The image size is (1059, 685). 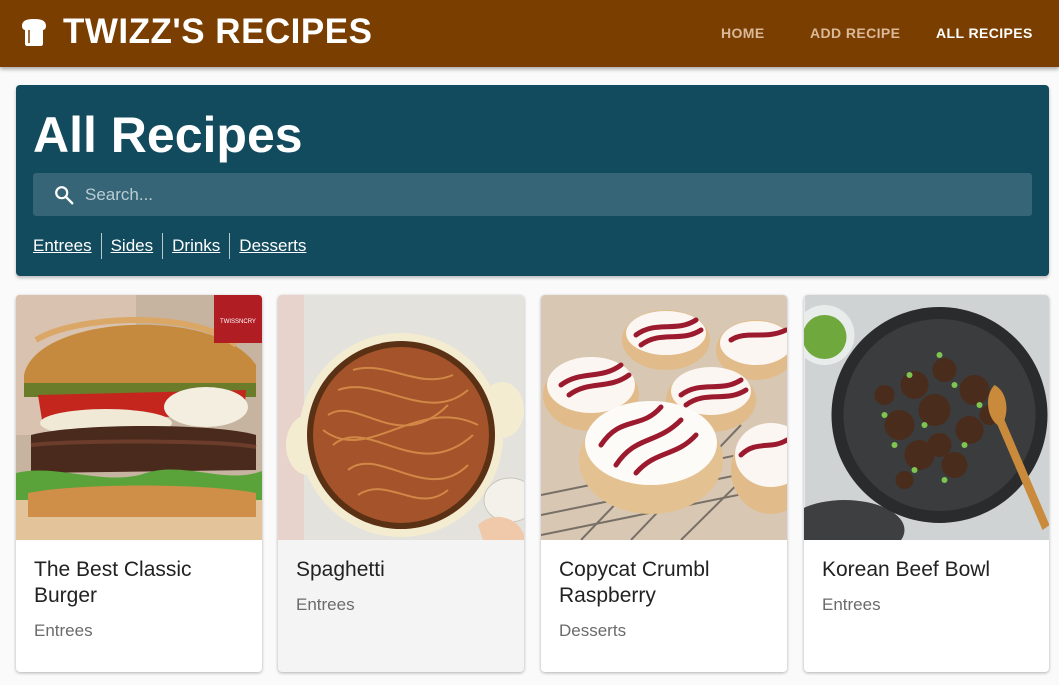 I want to click on recipe-card: Copycat Crumbl Raspberry Desserts, so click(x=664, y=483).